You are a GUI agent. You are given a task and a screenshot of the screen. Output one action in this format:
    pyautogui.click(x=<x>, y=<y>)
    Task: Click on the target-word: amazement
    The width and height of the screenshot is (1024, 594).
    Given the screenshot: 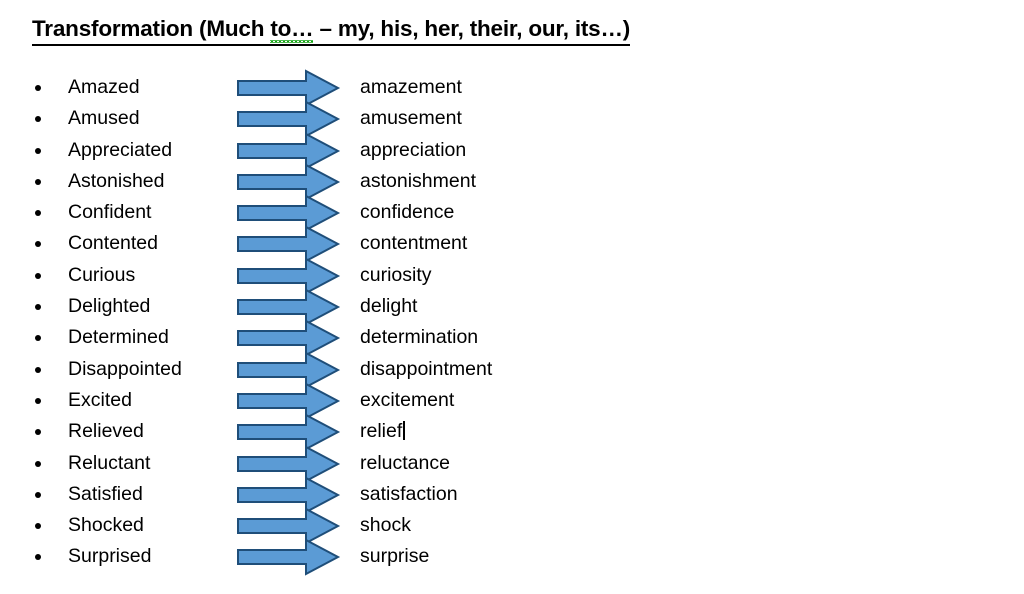 What is the action you would take?
    pyautogui.click(x=411, y=87)
    